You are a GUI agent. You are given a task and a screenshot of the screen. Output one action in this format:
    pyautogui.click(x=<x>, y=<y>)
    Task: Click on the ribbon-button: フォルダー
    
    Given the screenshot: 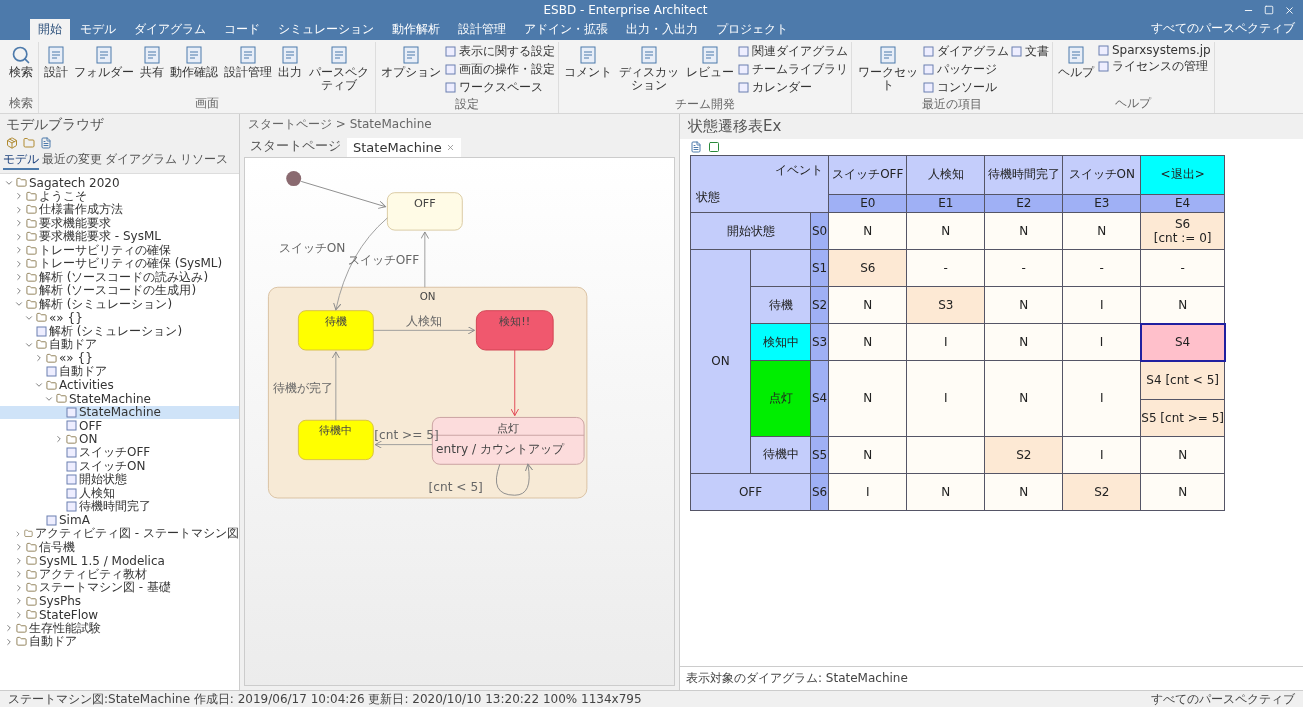 What is the action you would take?
    pyautogui.click(x=104, y=60)
    